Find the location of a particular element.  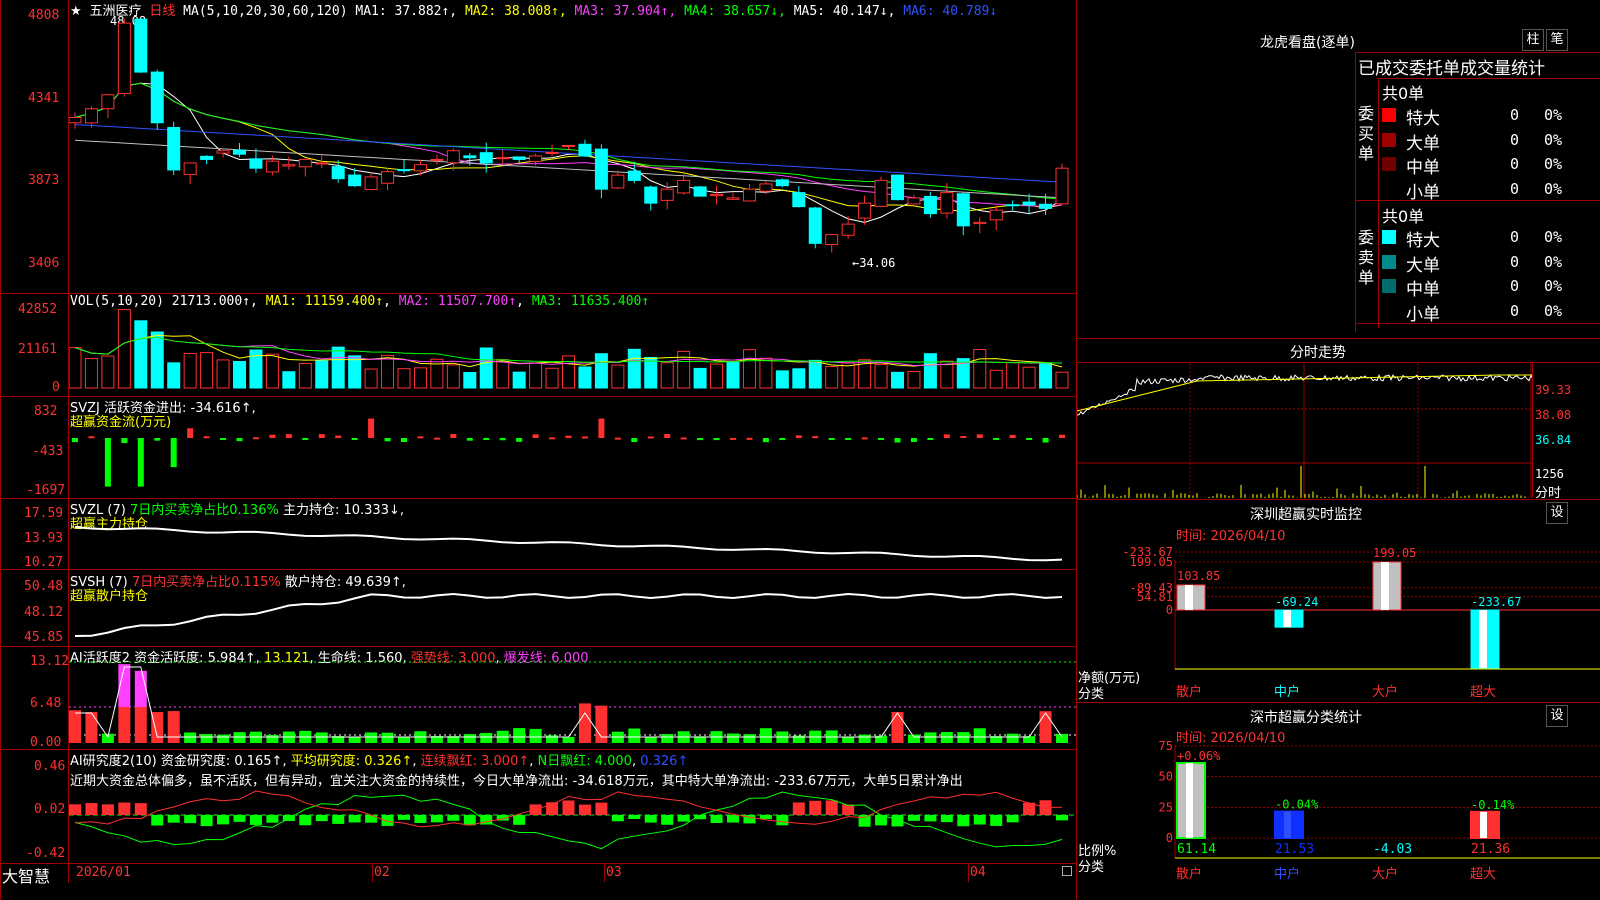

classify-settings-button: 设 is located at coordinates (1557, 716).